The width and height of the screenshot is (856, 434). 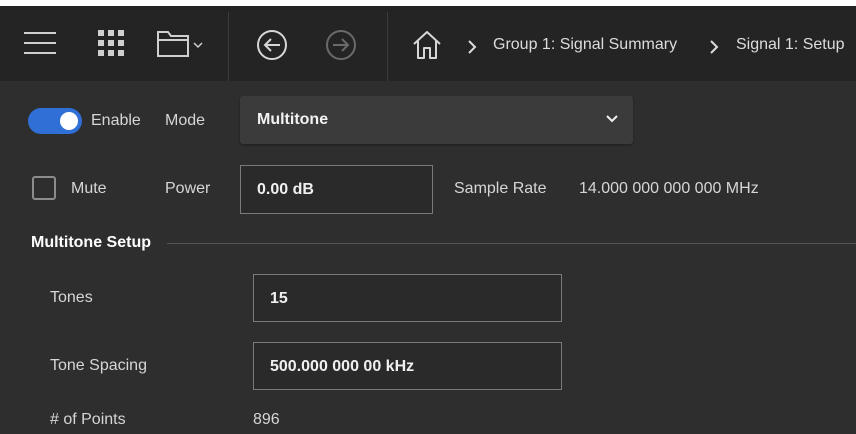 What do you see at coordinates (188, 188) in the screenshot?
I see `power-label: Power` at bounding box center [188, 188].